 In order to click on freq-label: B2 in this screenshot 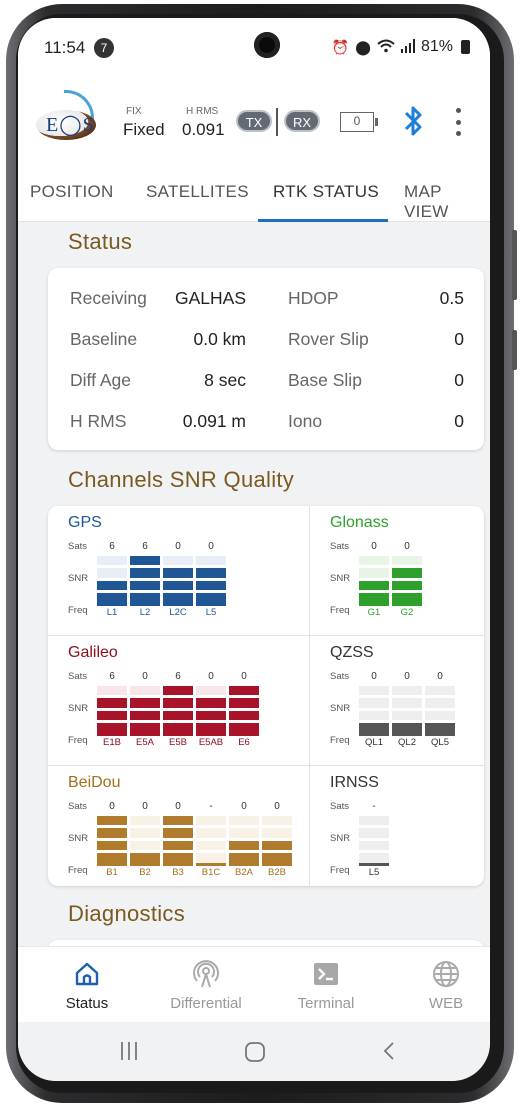, I will do `click(145, 872)`.